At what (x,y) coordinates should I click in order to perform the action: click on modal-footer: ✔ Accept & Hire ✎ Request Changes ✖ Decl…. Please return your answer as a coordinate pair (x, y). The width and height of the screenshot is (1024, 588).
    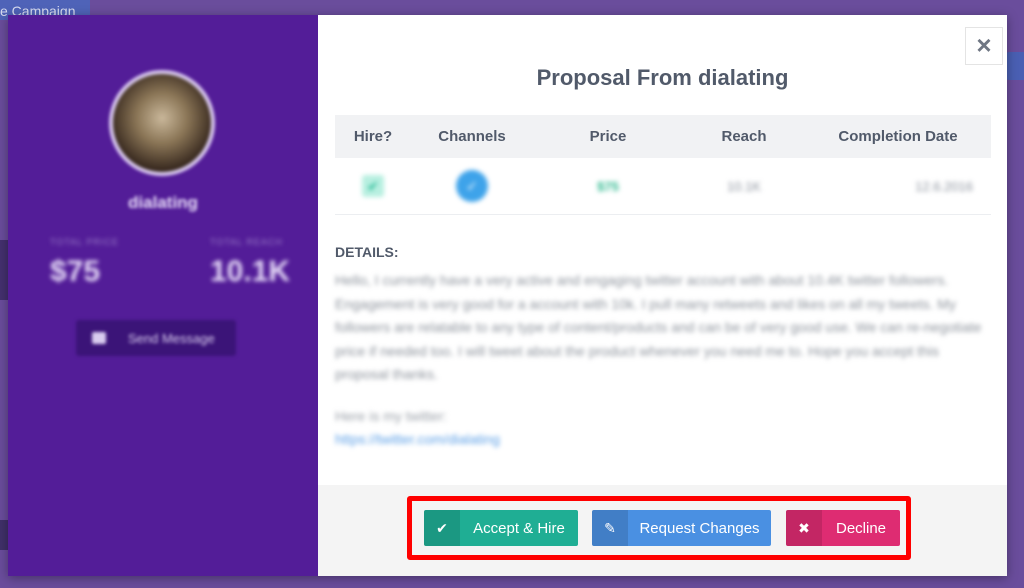
    Looking at the image, I should click on (662, 530).